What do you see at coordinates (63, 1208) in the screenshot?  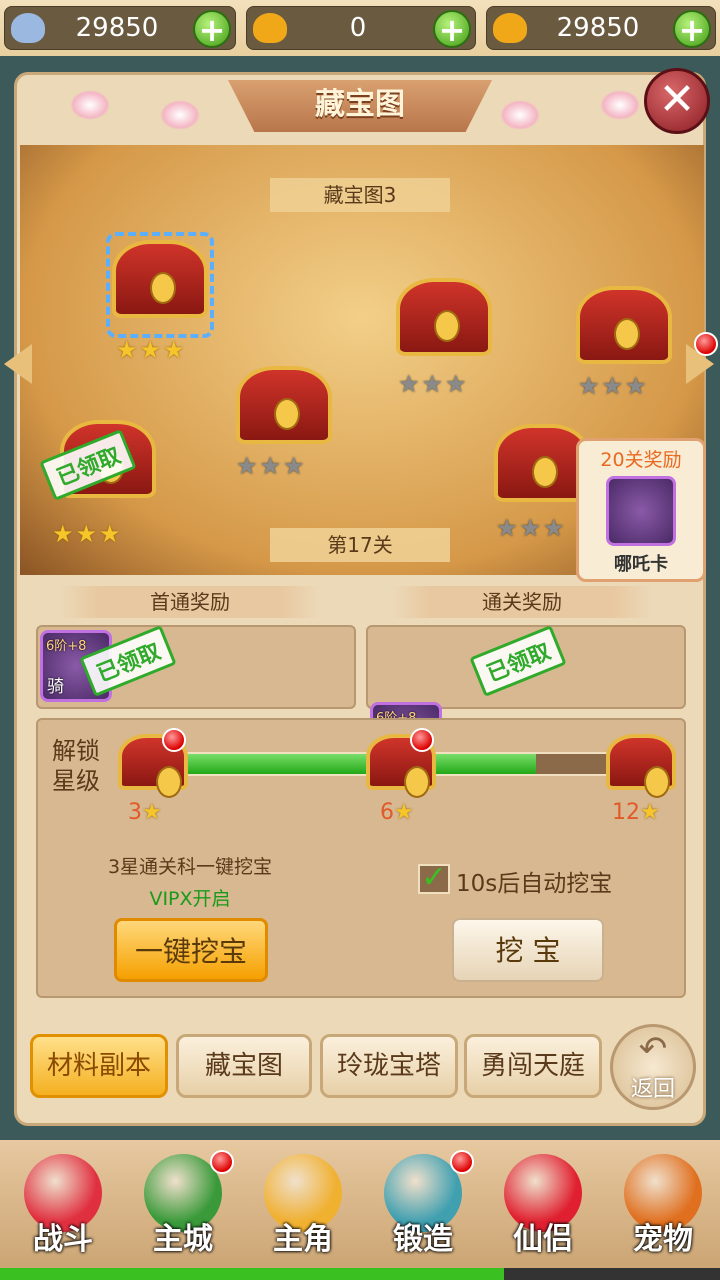 I see `nav-item-0: 战斗` at bounding box center [63, 1208].